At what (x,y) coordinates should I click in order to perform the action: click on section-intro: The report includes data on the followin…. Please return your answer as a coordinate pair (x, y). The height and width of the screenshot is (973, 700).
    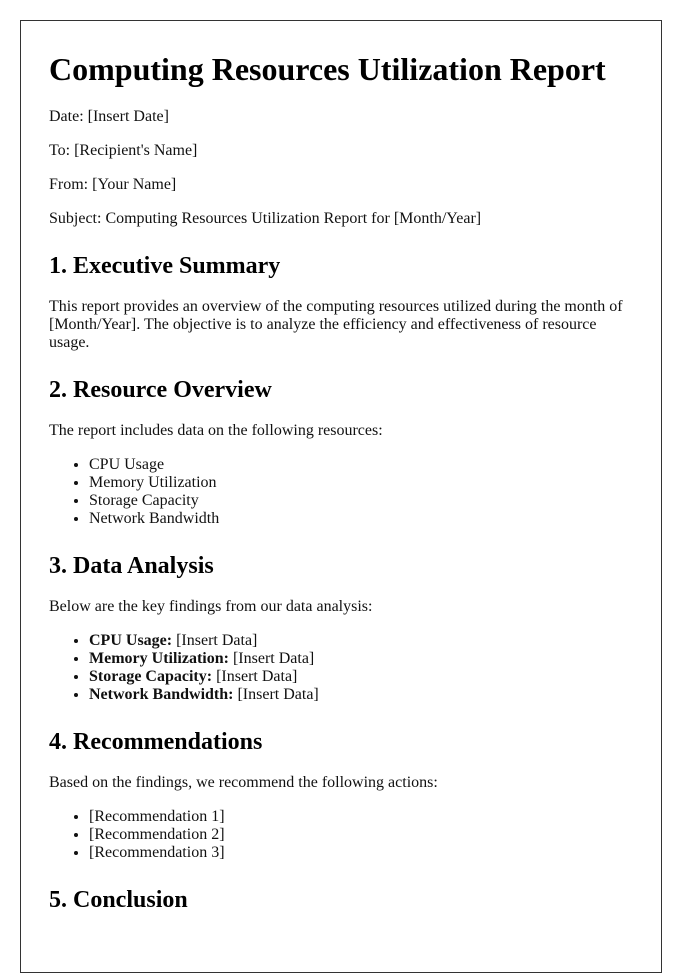
    Looking at the image, I should click on (216, 430).